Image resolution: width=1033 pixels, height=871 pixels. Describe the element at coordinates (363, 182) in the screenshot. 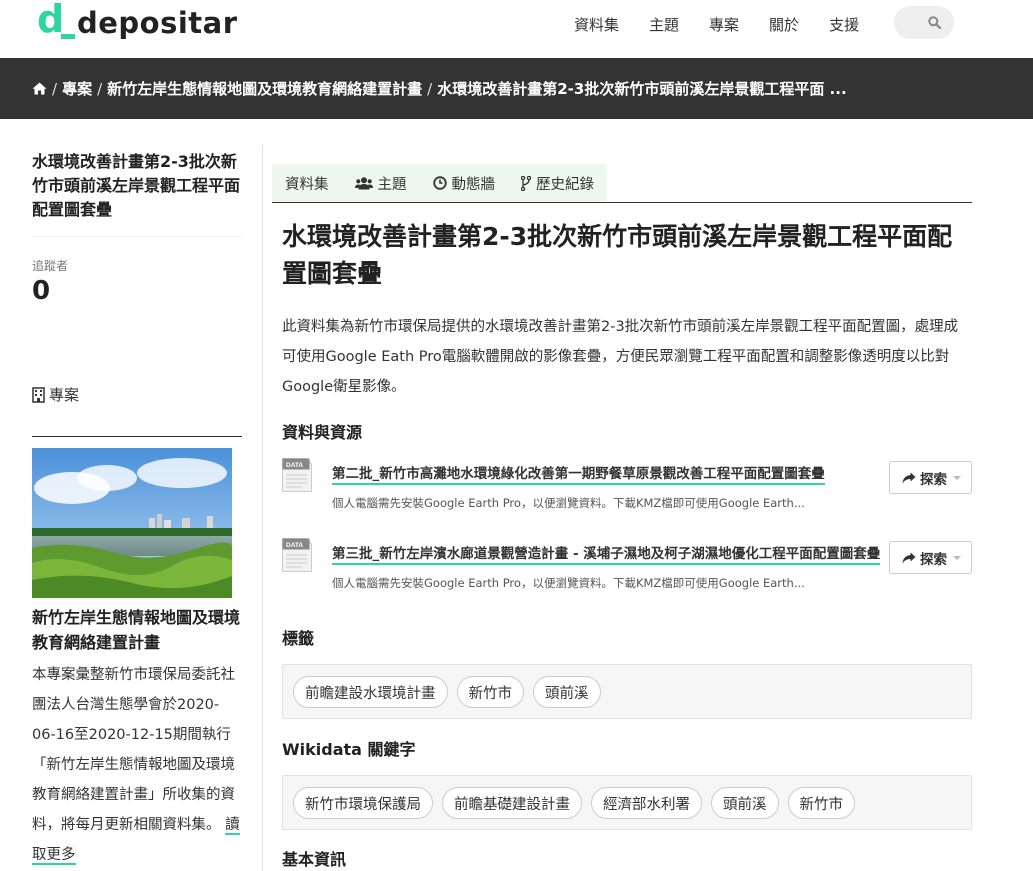

I see `users-icon` at that location.